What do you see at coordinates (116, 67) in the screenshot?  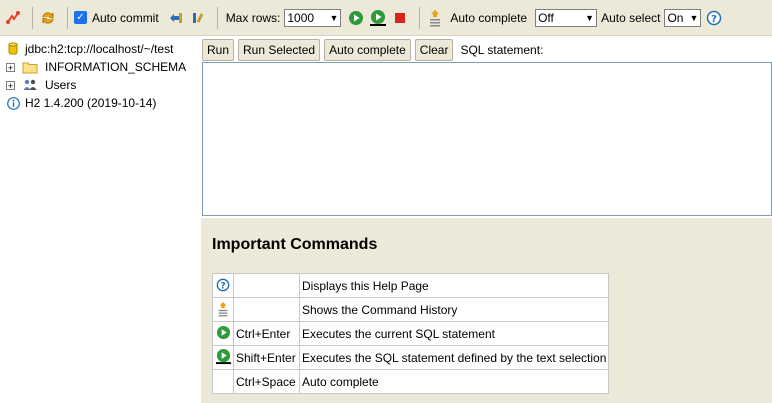 I see `tree-item-label: INFORMATION_SCHEMA` at bounding box center [116, 67].